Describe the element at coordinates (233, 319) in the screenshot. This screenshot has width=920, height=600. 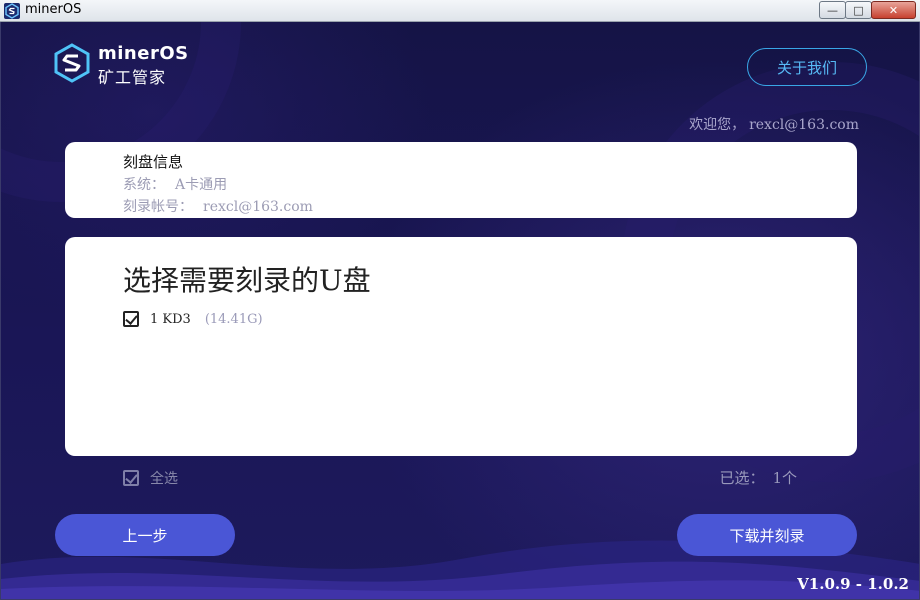
I see `drive-size: (14.41G)` at that location.